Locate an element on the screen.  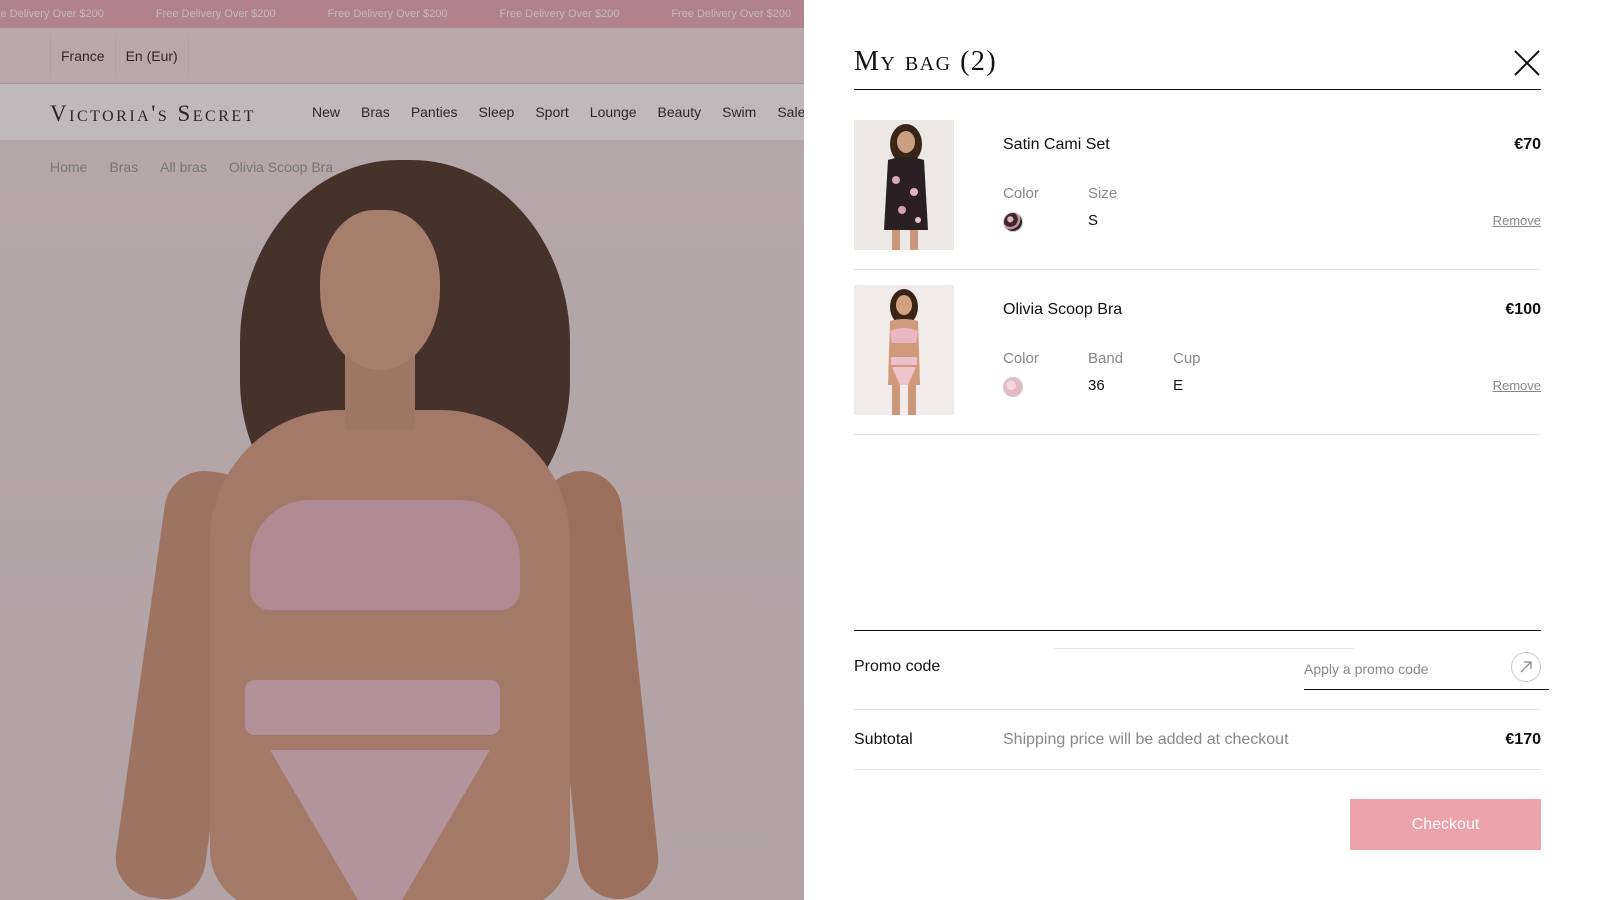
bag-title: My bag (2) is located at coordinates (926, 61).